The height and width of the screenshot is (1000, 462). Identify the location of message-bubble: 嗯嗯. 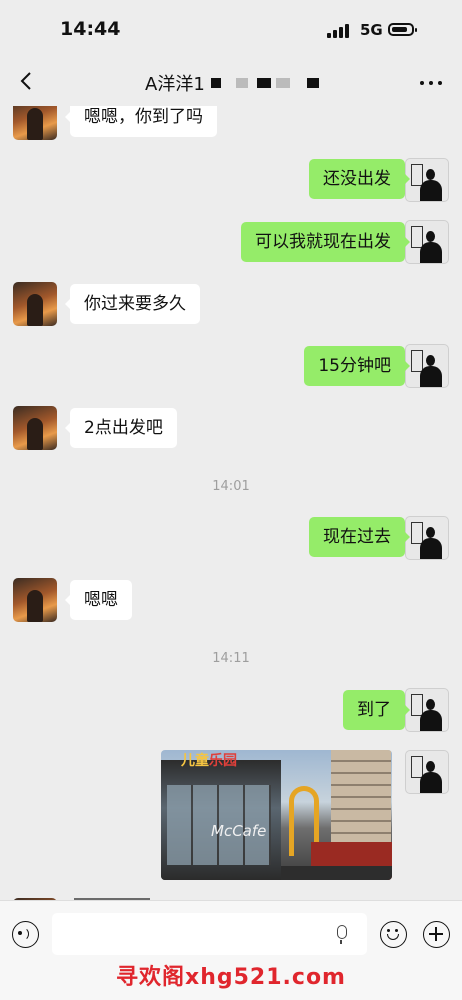
(98, 600).